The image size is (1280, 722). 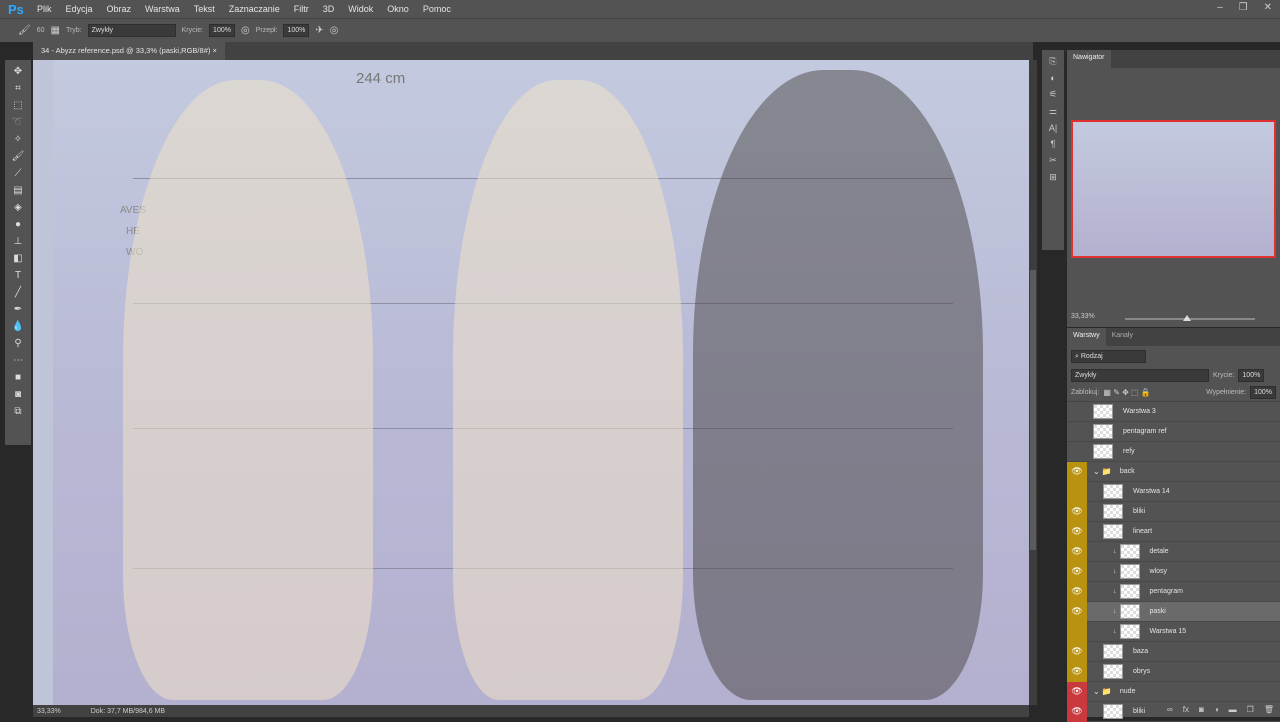 What do you see at coordinates (18, 275) in the screenshot?
I see `type-tool-icon: T` at bounding box center [18, 275].